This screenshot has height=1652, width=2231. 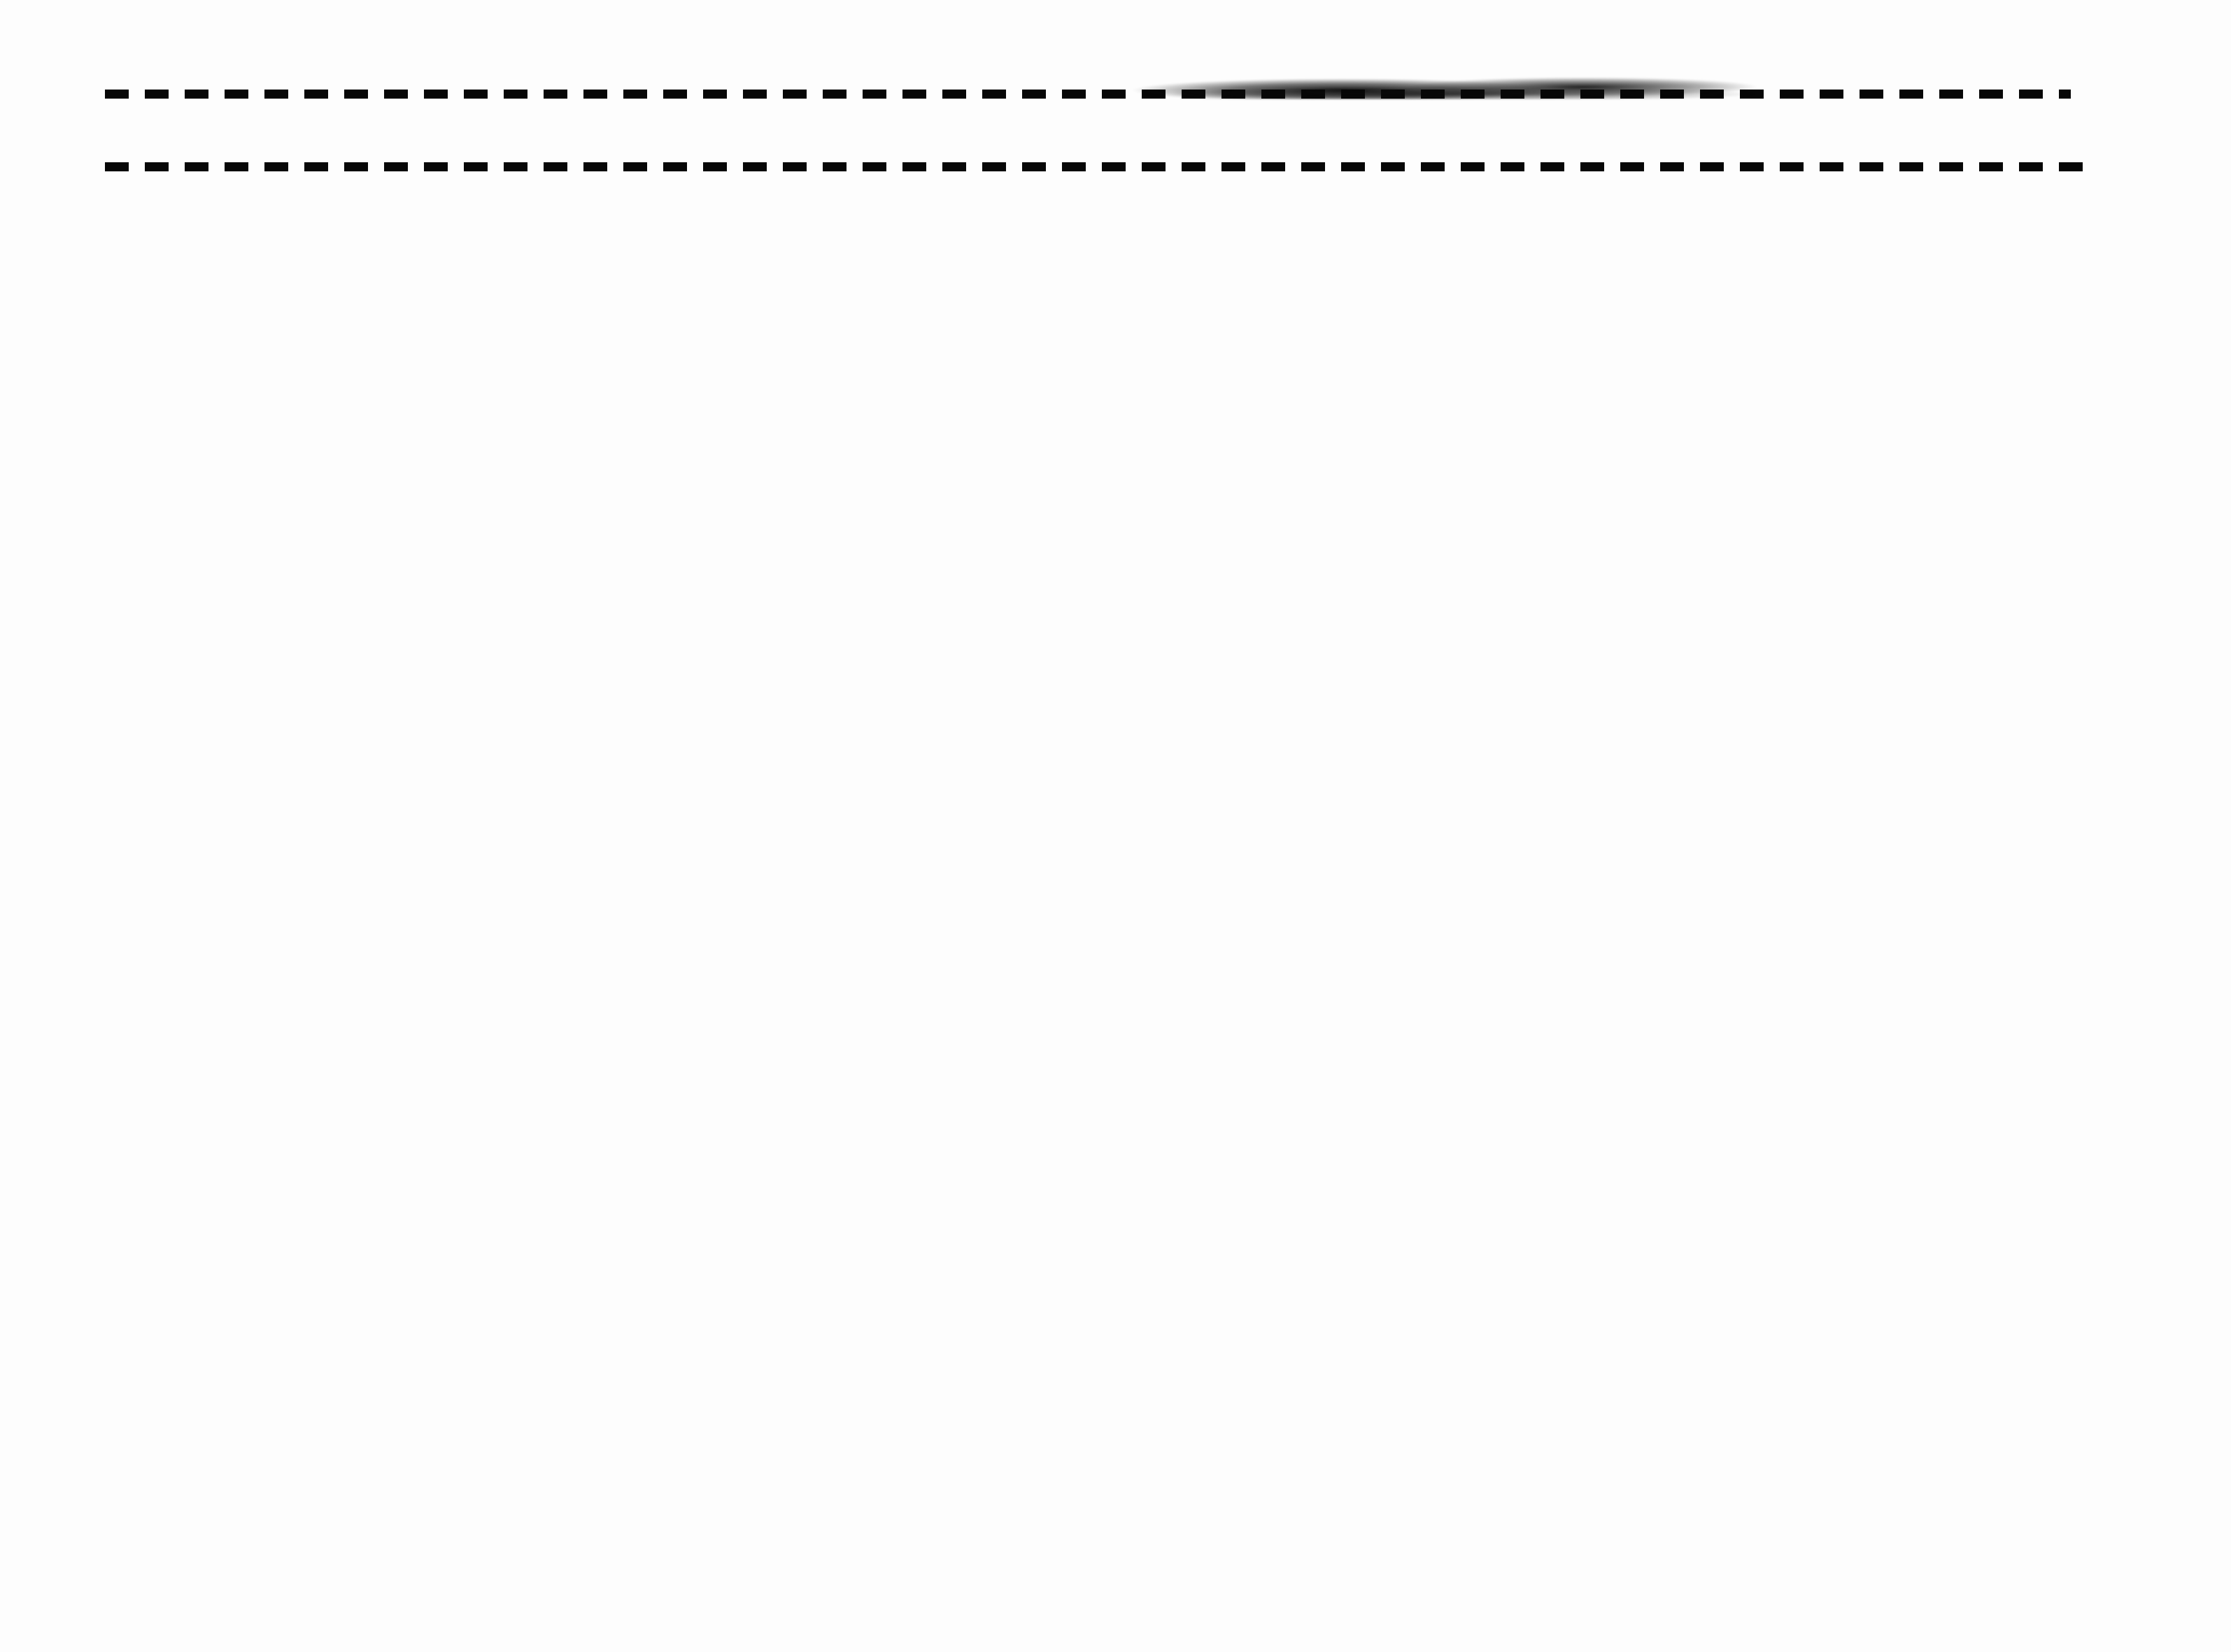 What do you see at coordinates (1095, 166) in the screenshot?
I see `header-rule-bottom` at bounding box center [1095, 166].